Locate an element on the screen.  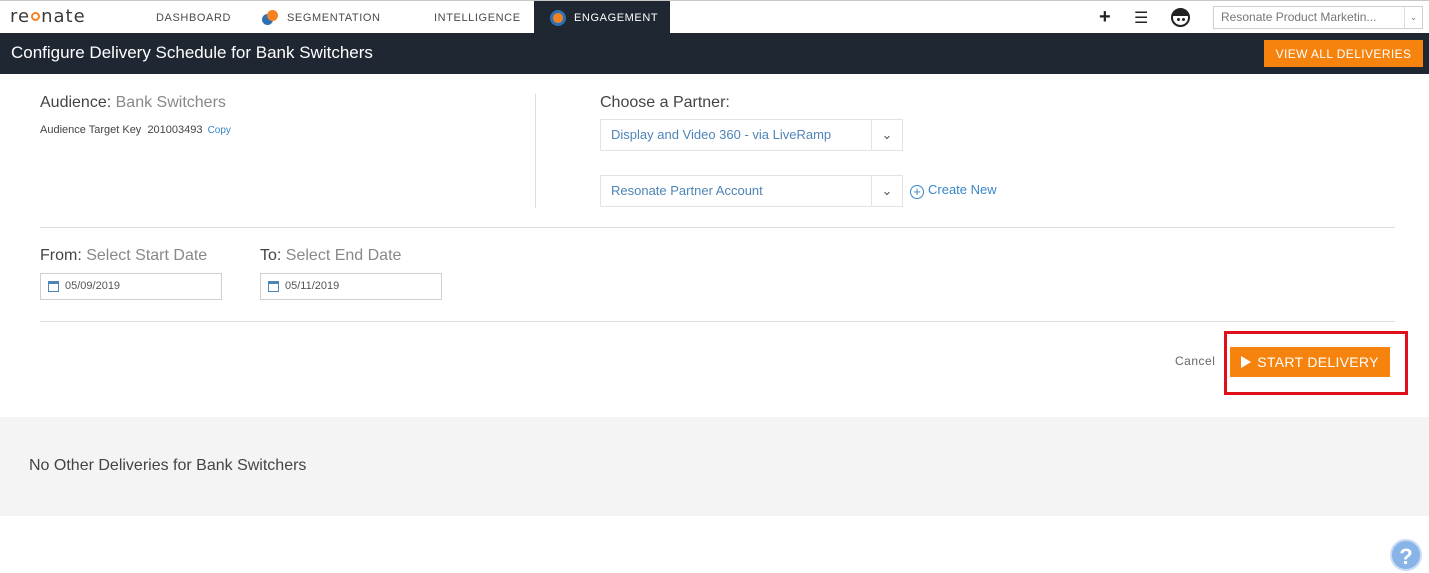
help-question-icon: ? is located at coordinates (1406, 555).